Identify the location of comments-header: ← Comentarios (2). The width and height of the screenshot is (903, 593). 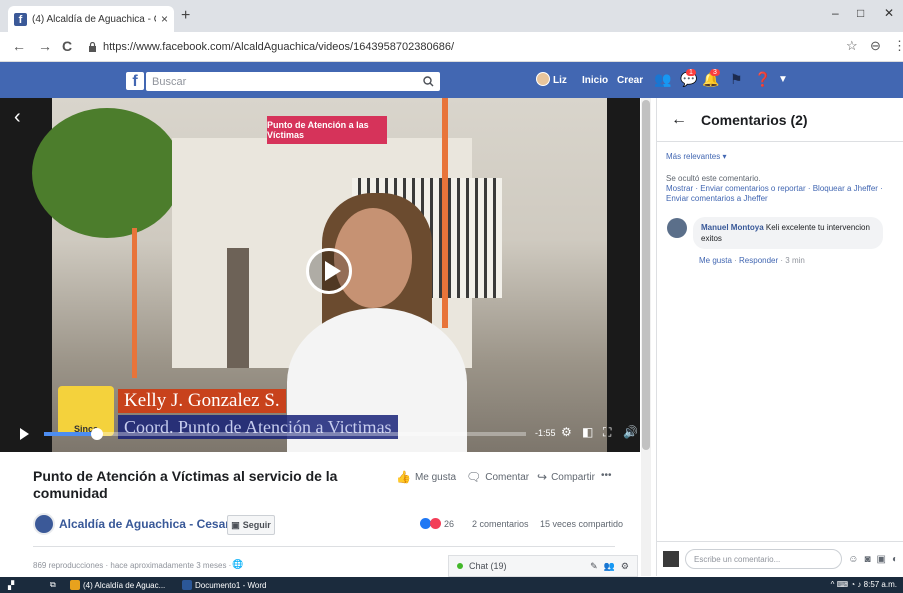
(780, 120).